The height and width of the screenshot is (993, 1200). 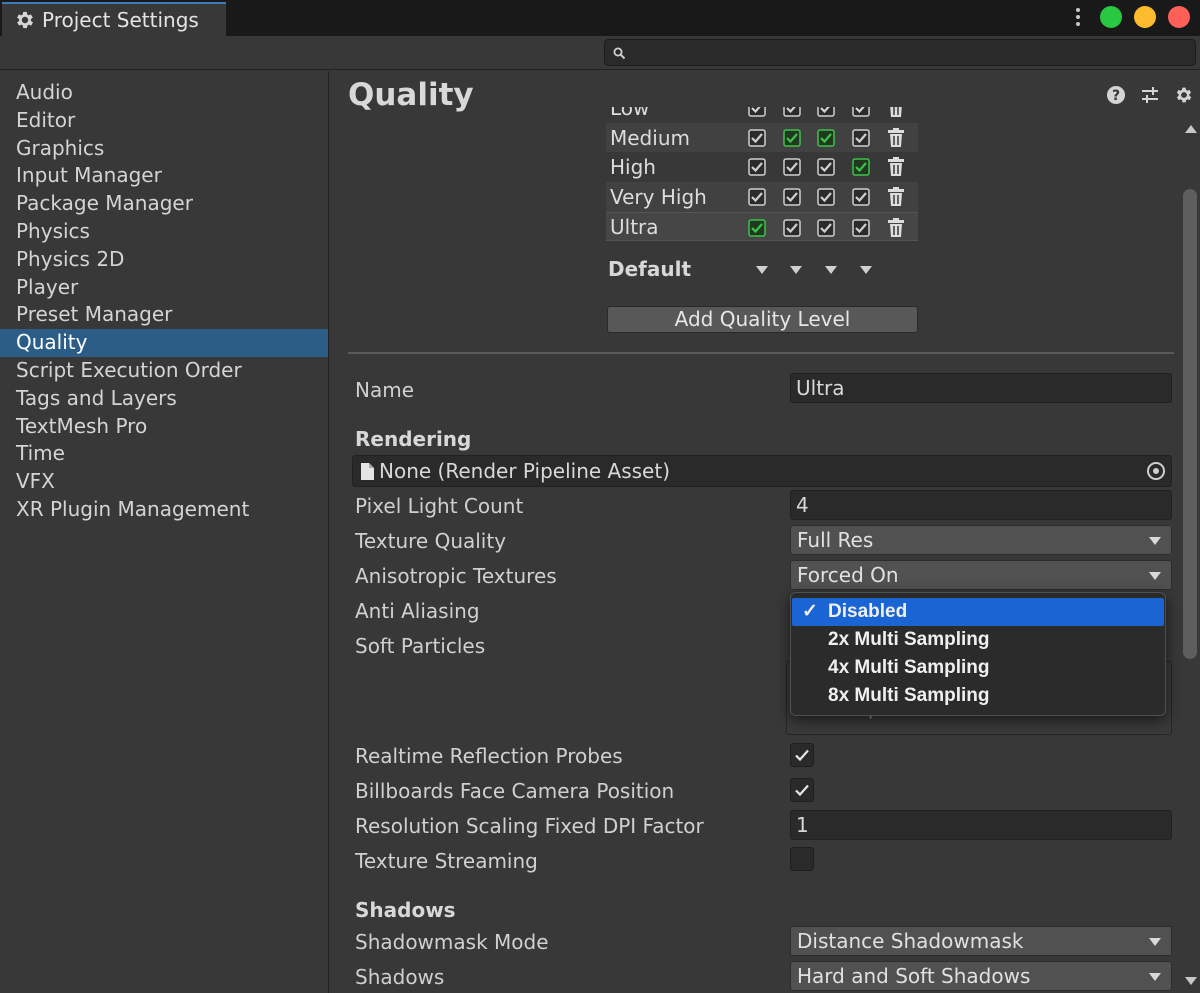 I want to click on render-pipeline-asset-value: None (Render Pipeline Asset), so click(x=524, y=471).